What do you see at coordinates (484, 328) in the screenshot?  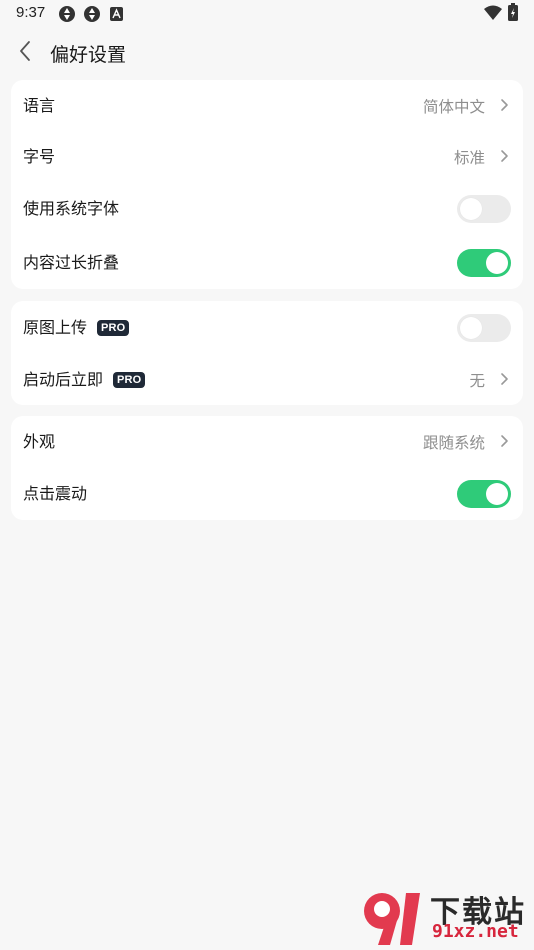 I see `original-image-upload-toggle` at bounding box center [484, 328].